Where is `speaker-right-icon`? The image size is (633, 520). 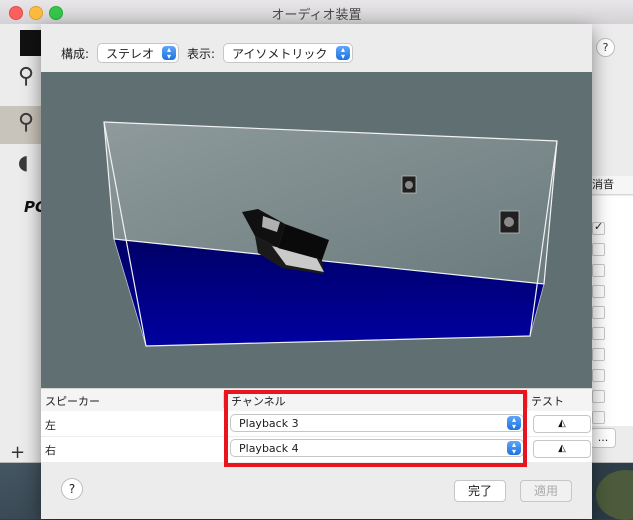
speaker-right-icon is located at coordinates (509, 222).